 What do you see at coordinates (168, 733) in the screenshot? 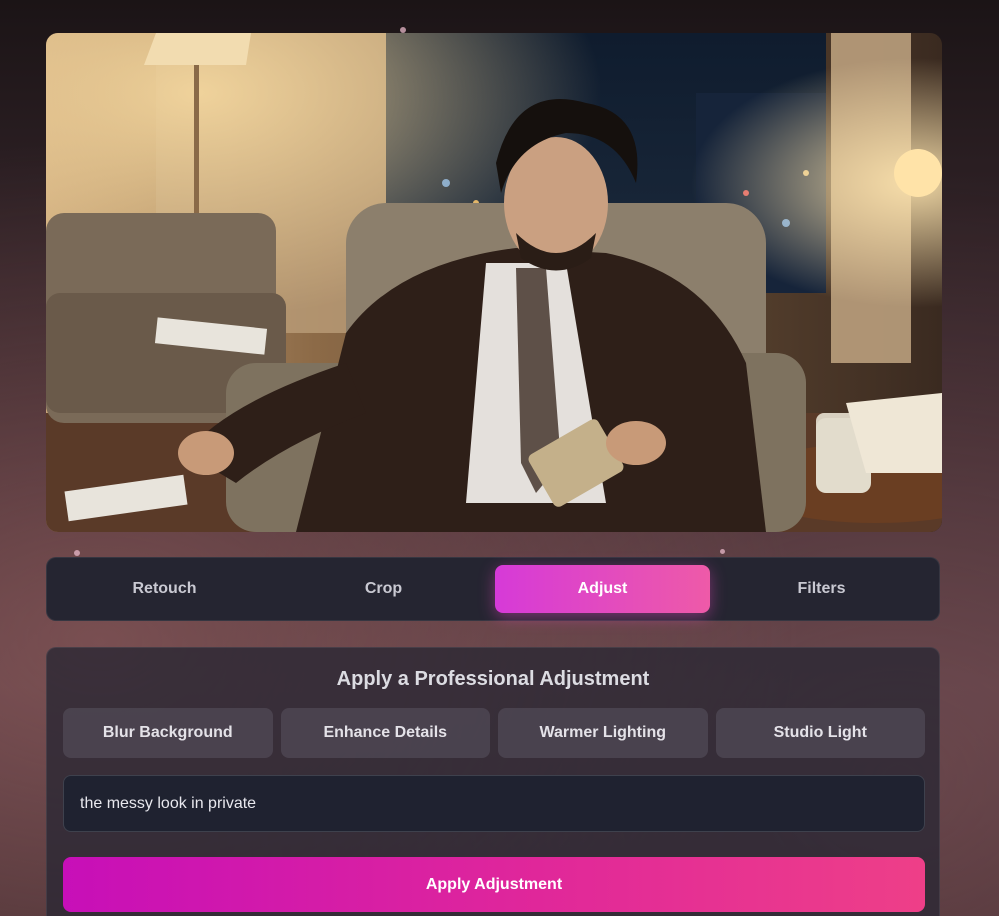
I see `preset-blur-background-button: Blur Background` at bounding box center [168, 733].